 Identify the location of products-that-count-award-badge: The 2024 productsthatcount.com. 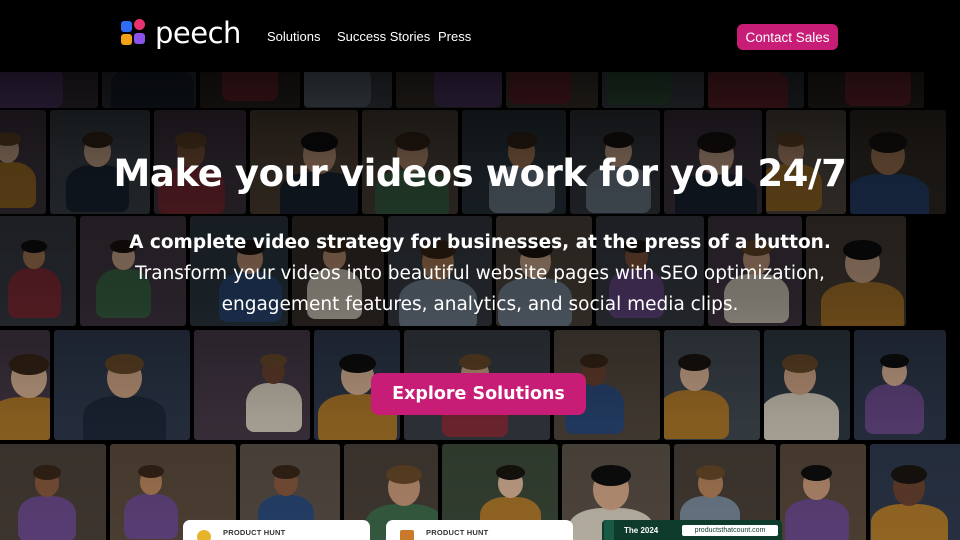
(692, 530).